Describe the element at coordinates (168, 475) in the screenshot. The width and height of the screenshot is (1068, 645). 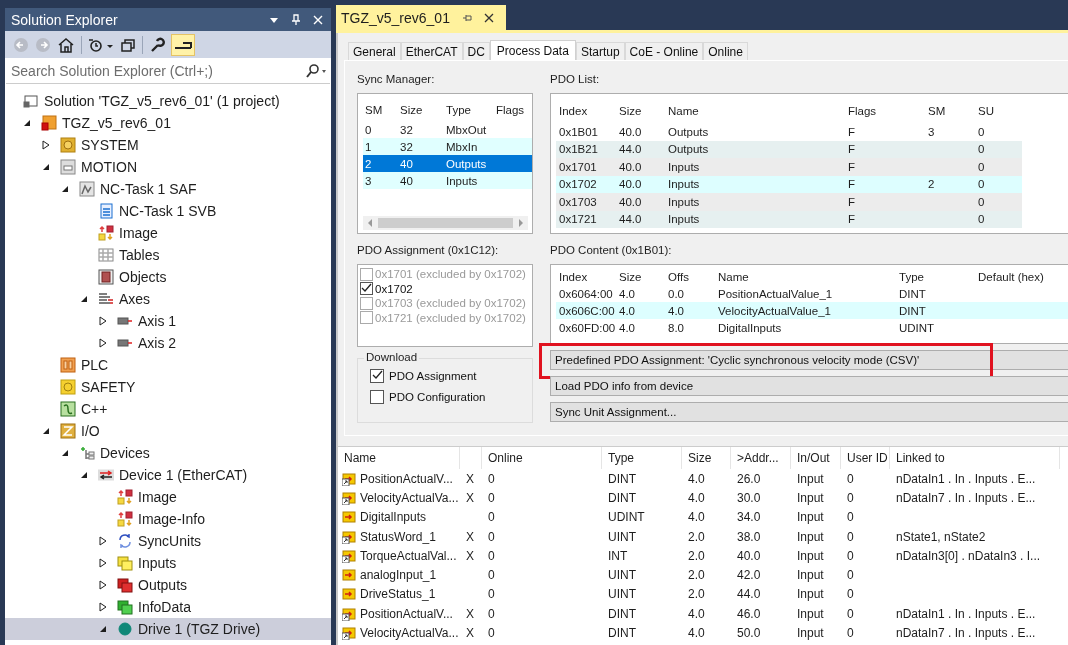
I see `tree-row: Device 1 (EtherCAT)` at that location.